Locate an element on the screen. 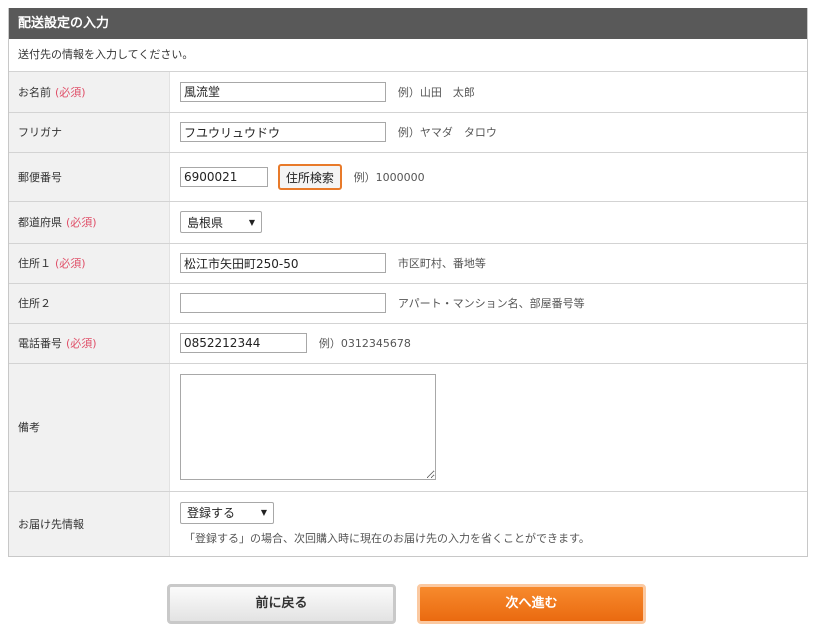  delivery-info-select: 登録する ▼ is located at coordinates (227, 512).